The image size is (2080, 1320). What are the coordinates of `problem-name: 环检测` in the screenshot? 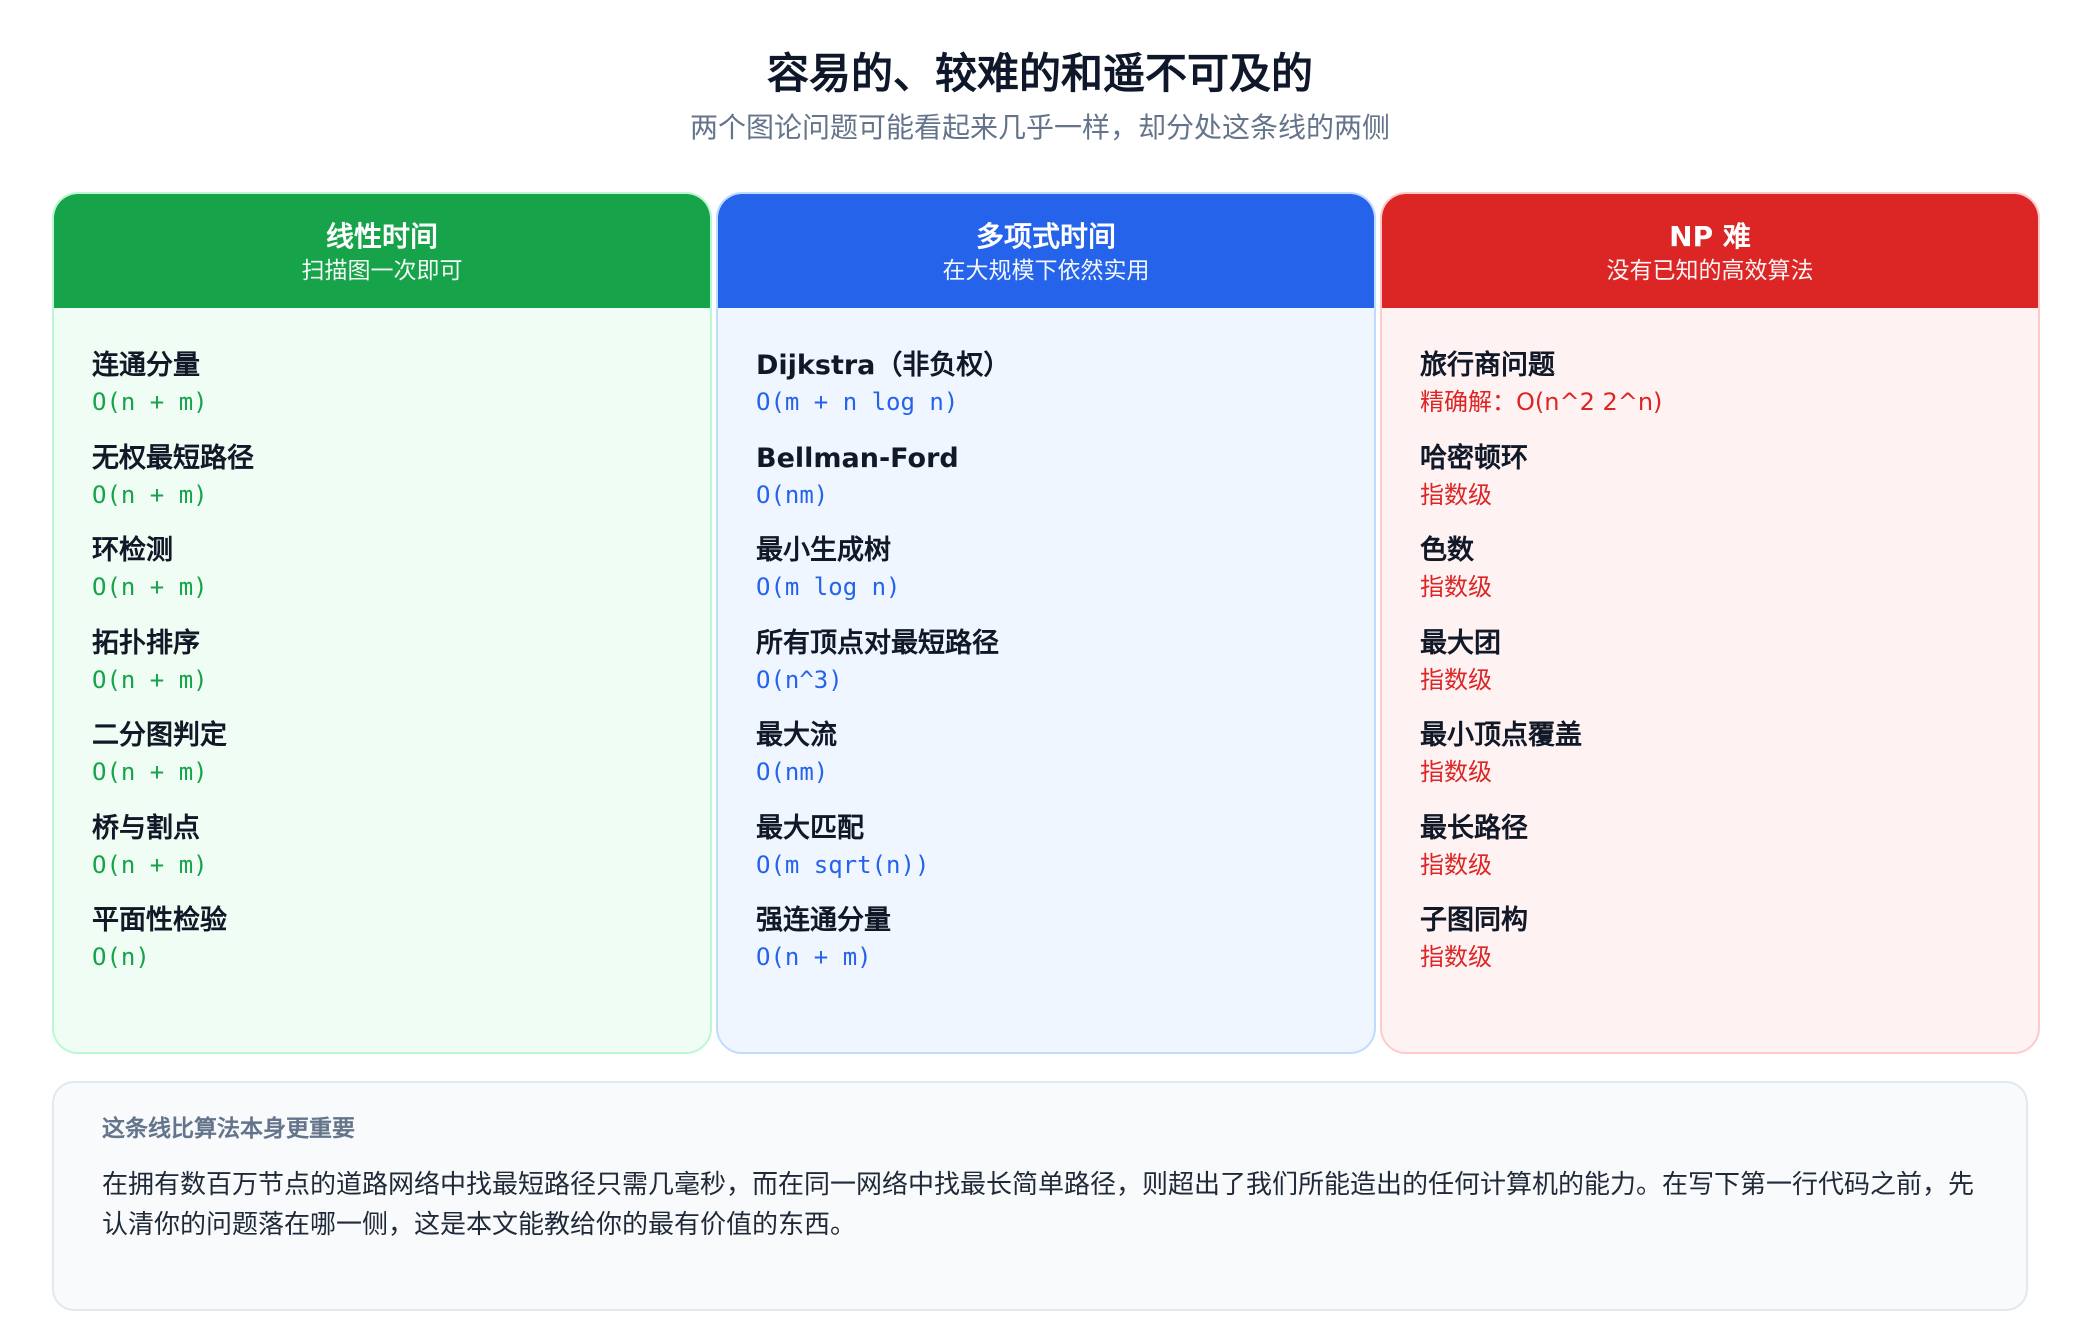 It's located at (132, 550).